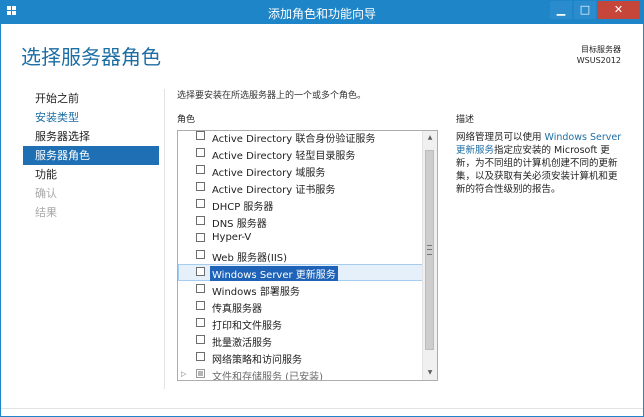  I want to click on nav-item-2: 服务器选择, so click(91, 136).